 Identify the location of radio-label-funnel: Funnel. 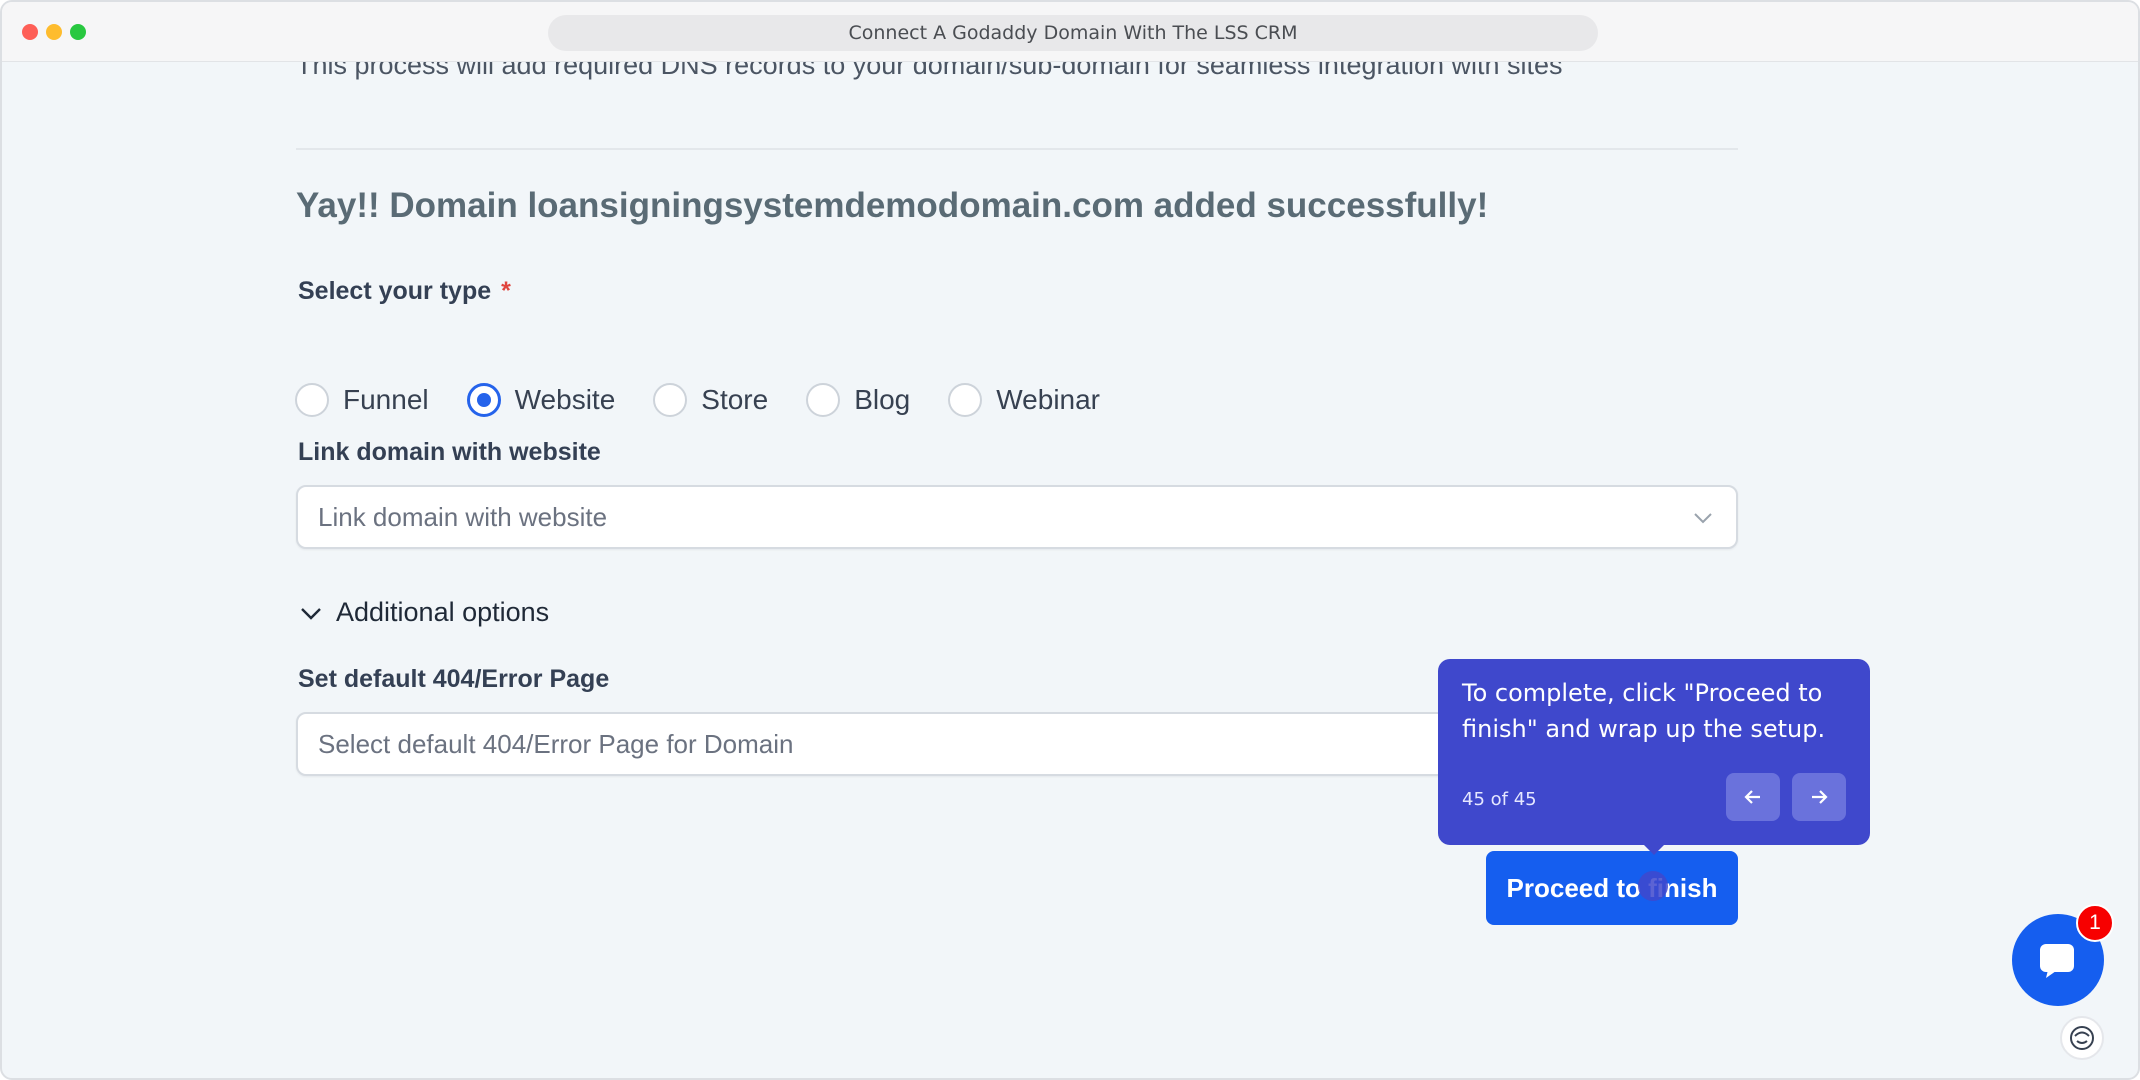
(386, 399).